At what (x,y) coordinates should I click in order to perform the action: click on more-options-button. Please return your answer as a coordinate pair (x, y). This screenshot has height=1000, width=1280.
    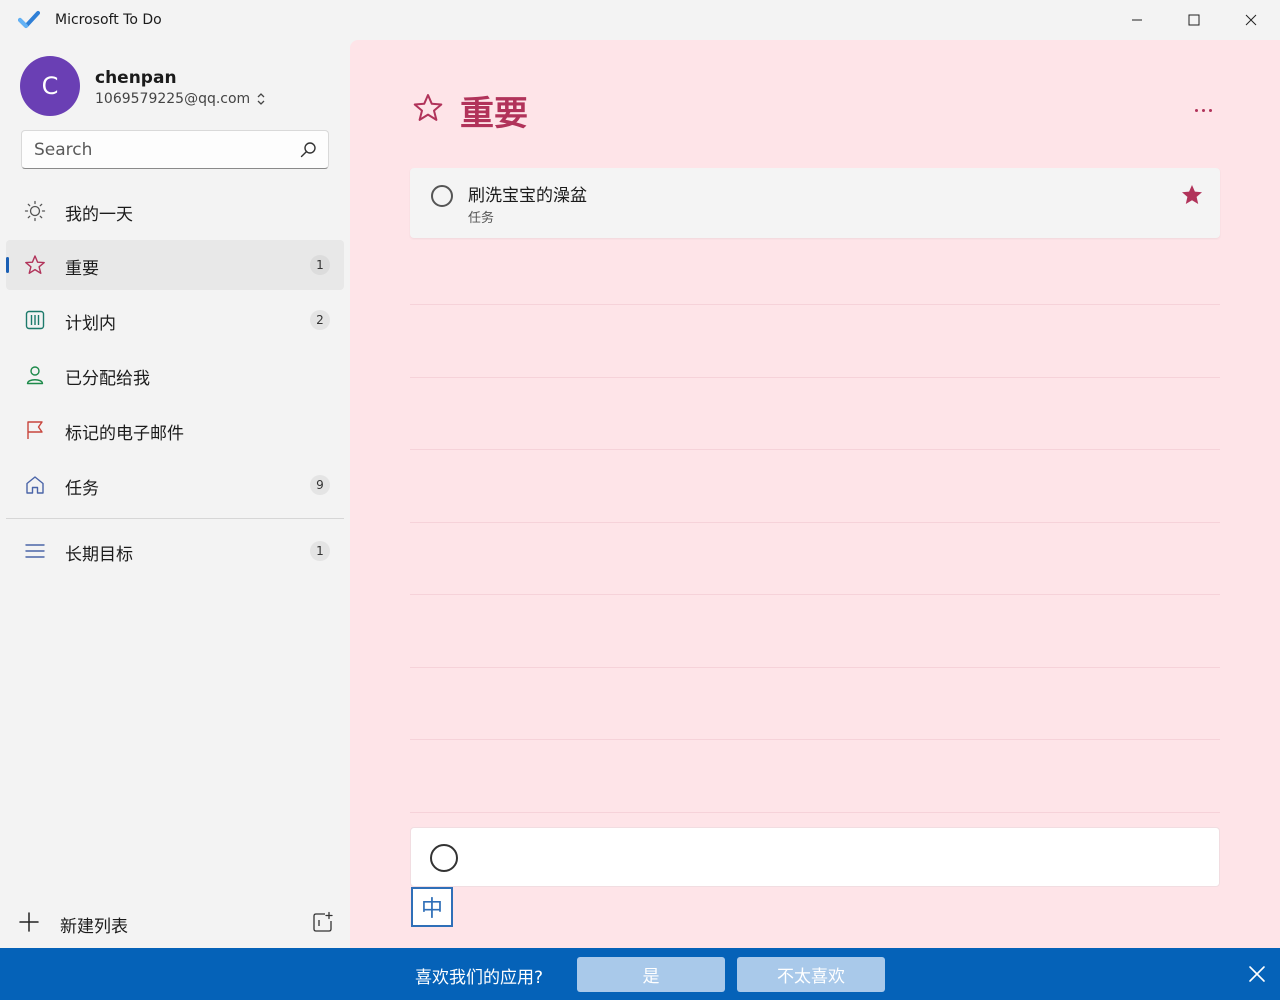
    Looking at the image, I should click on (1203, 110).